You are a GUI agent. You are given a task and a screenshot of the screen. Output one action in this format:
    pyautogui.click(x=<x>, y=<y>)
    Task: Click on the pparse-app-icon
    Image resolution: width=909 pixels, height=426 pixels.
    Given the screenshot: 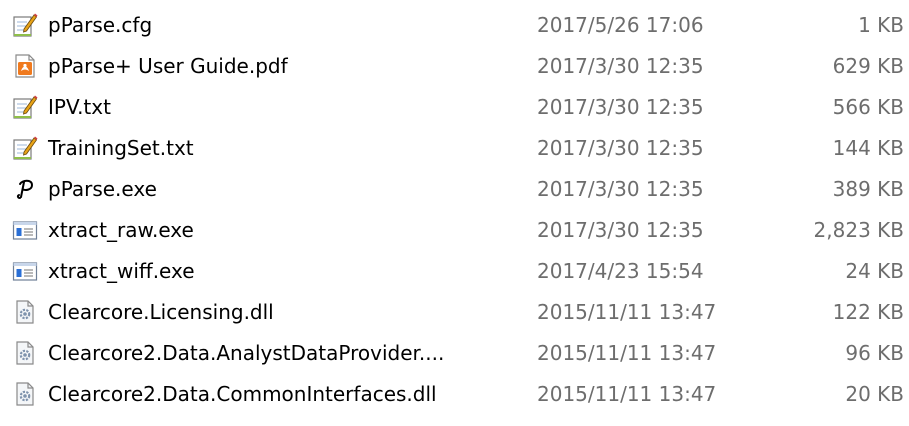 What is the action you would take?
    pyautogui.click(x=25, y=189)
    